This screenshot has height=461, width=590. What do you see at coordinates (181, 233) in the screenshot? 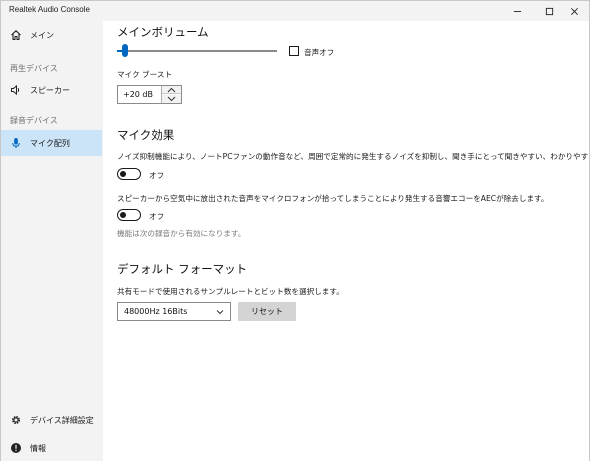
I see `effects-note: 機能は次の録音から有効になります。` at bounding box center [181, 233].